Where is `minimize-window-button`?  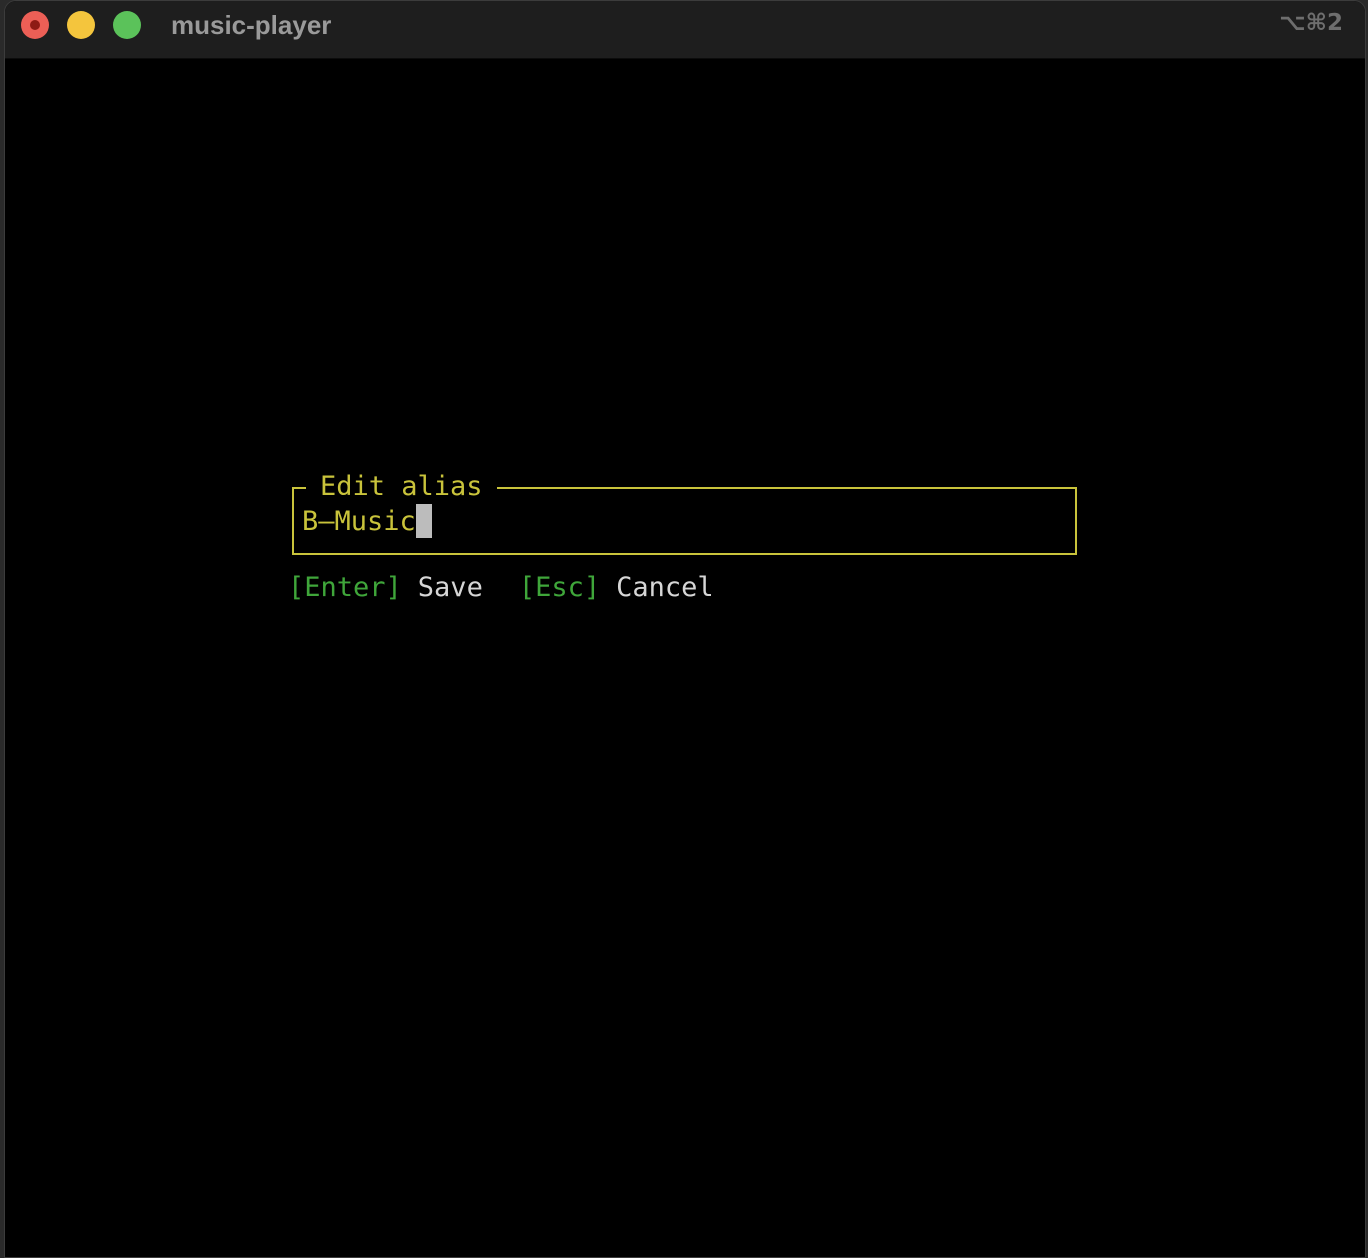
minimize-window-button is located at coordinates (81, 25).